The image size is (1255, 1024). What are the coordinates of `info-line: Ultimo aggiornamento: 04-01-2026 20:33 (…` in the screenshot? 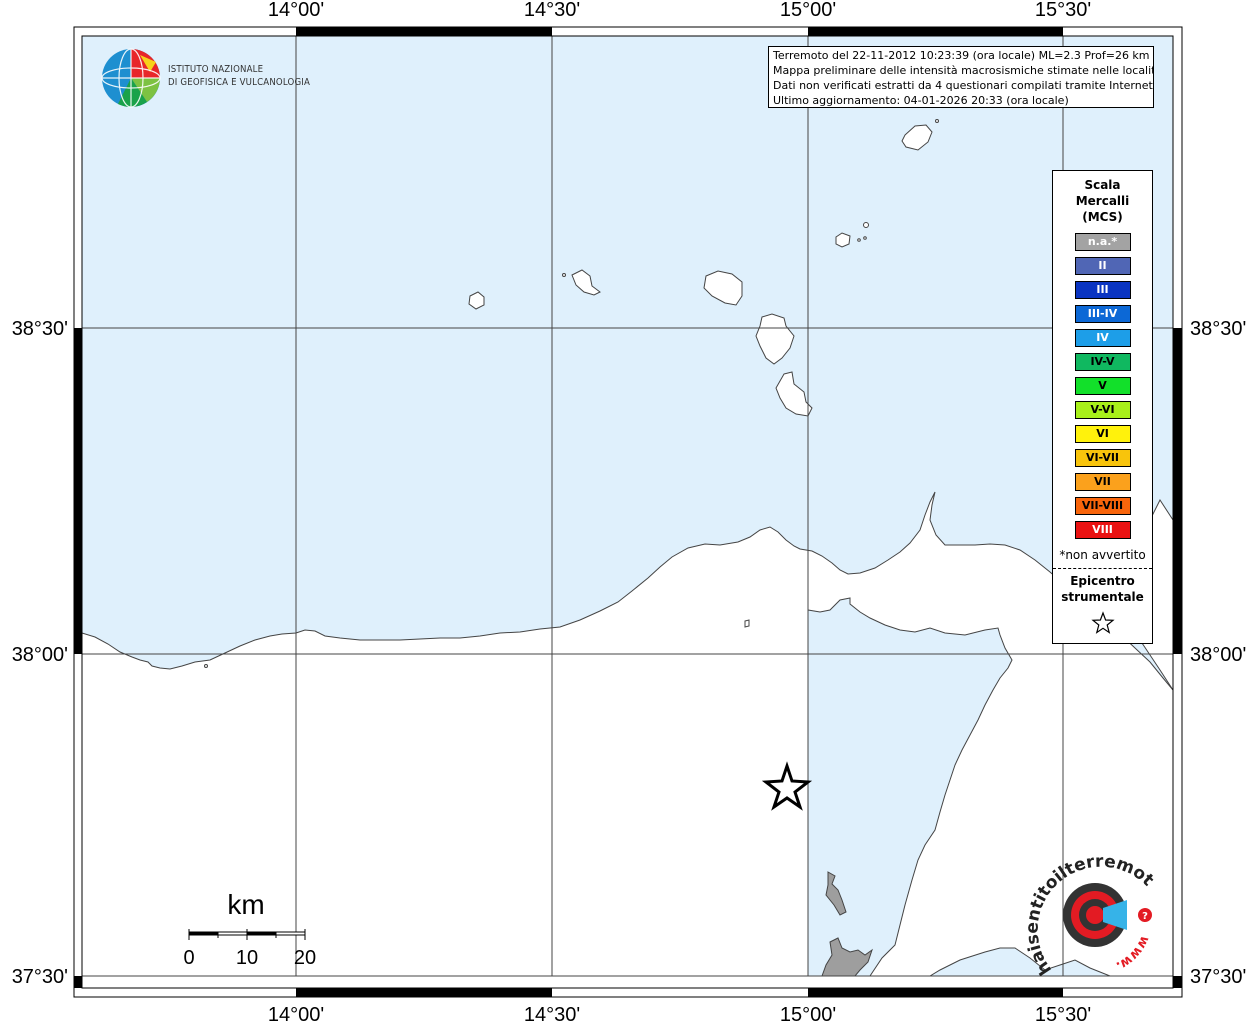 It's located at (921, 100).